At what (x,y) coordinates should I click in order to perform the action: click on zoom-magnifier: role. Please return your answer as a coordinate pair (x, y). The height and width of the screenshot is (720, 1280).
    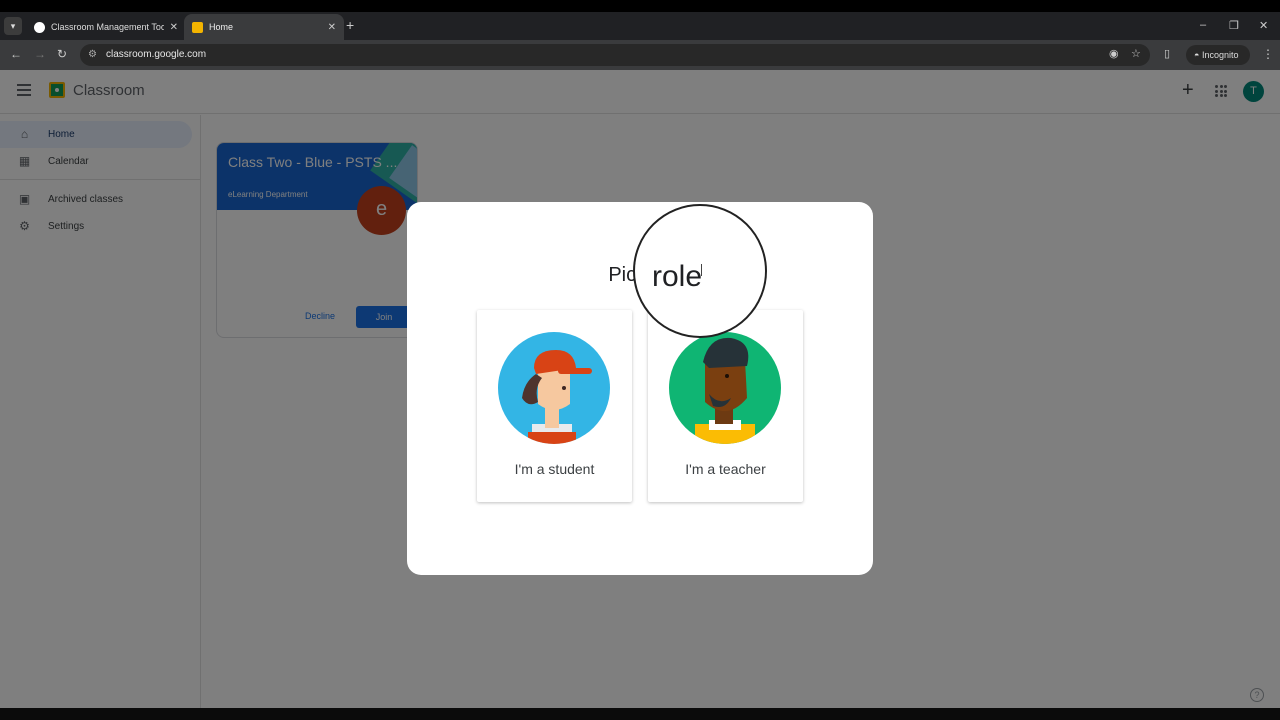
    Looking at the image, I should click on (700, 271).